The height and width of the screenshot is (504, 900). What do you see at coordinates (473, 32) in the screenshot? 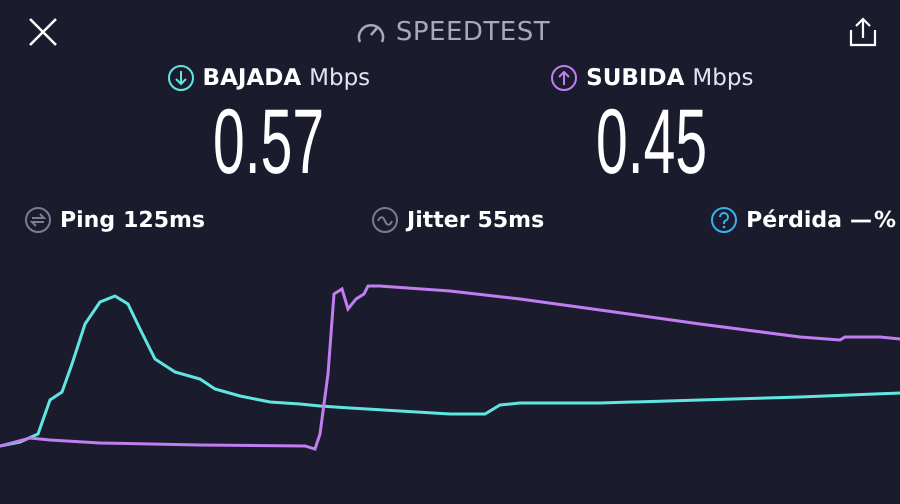
I see `app-title: SPEEDTEST` at bounding box center [473, 32].